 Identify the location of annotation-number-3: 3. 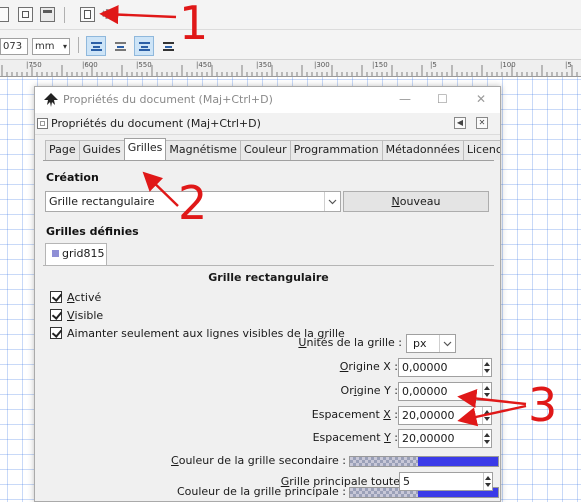
(543, 405).